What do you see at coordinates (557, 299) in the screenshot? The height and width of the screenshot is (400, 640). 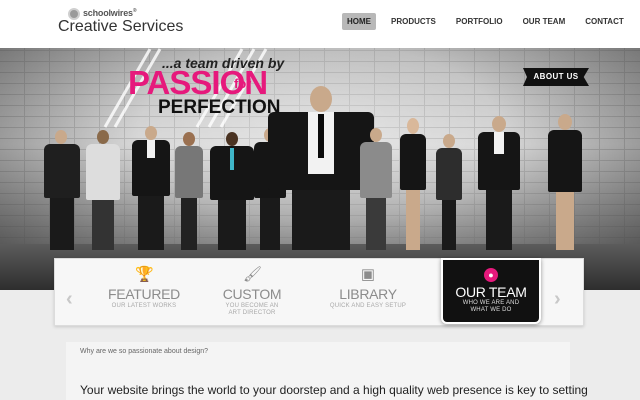 I see `carousel-next-arrow-icon: ›` at bounding box center [557, 299].